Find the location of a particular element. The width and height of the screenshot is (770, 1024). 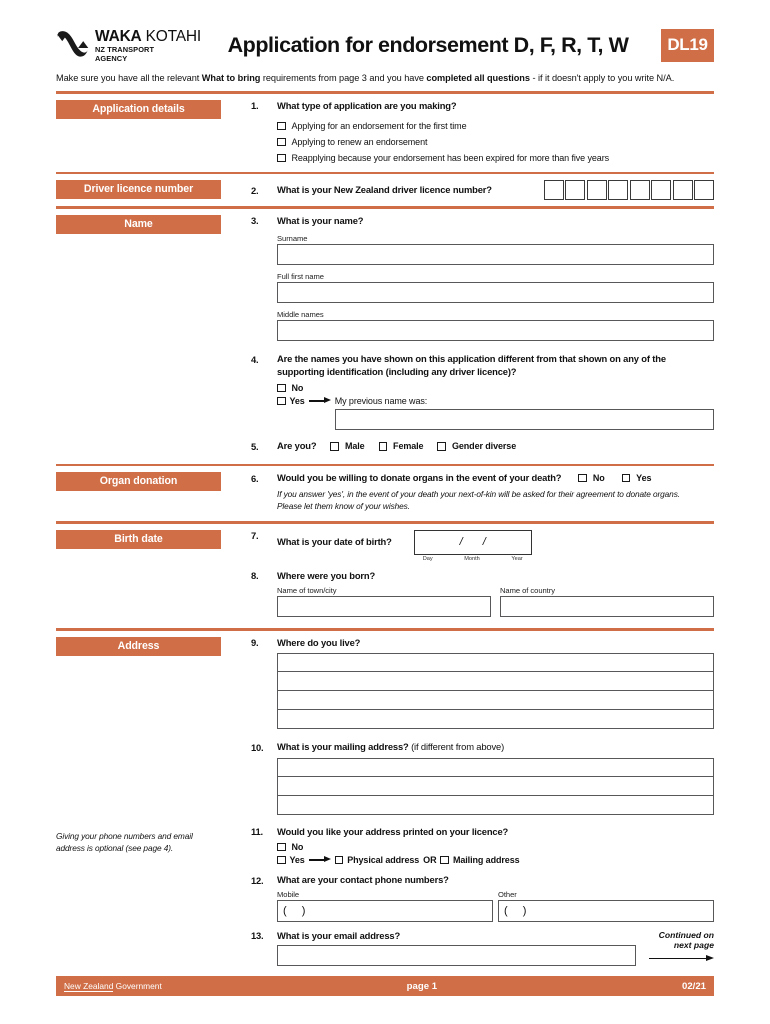

question-1-number: 1. is located at coordinates (255, 105).